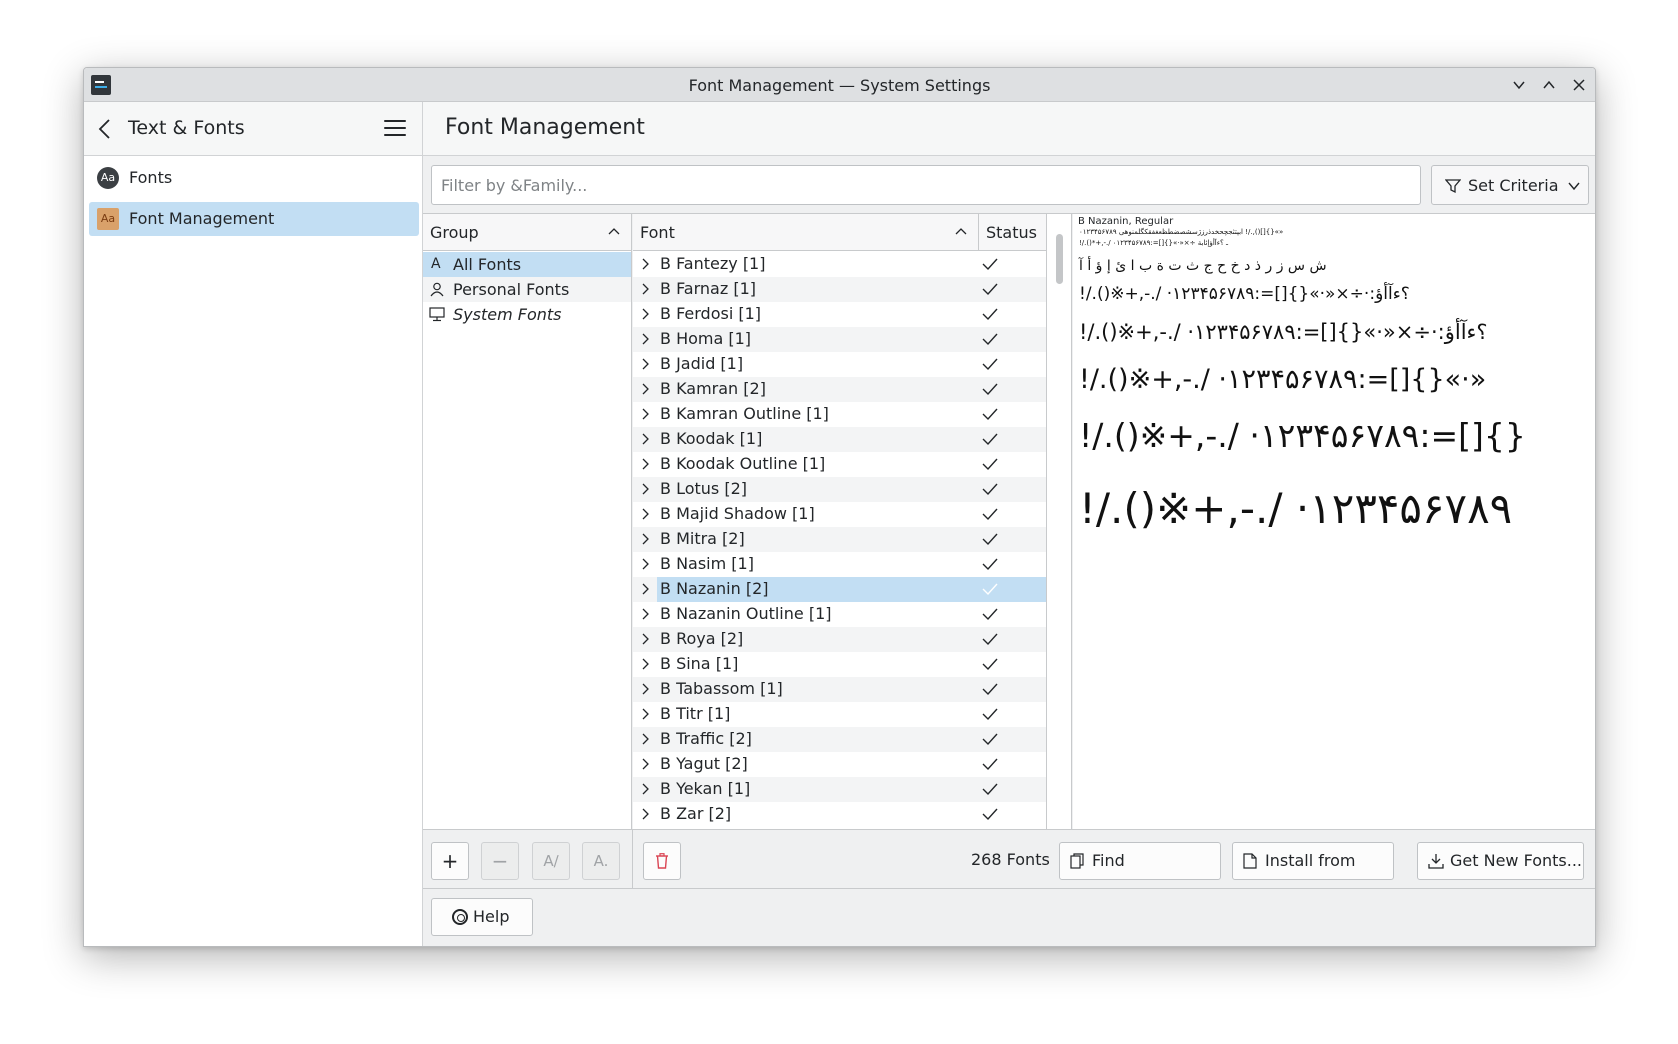 The image size is (1678, 1044). What do you see at coordinates (839, 614) in the screenshot?
I see `font-row: B Nazanin Outline [1]` at bounding box center [839, 614].